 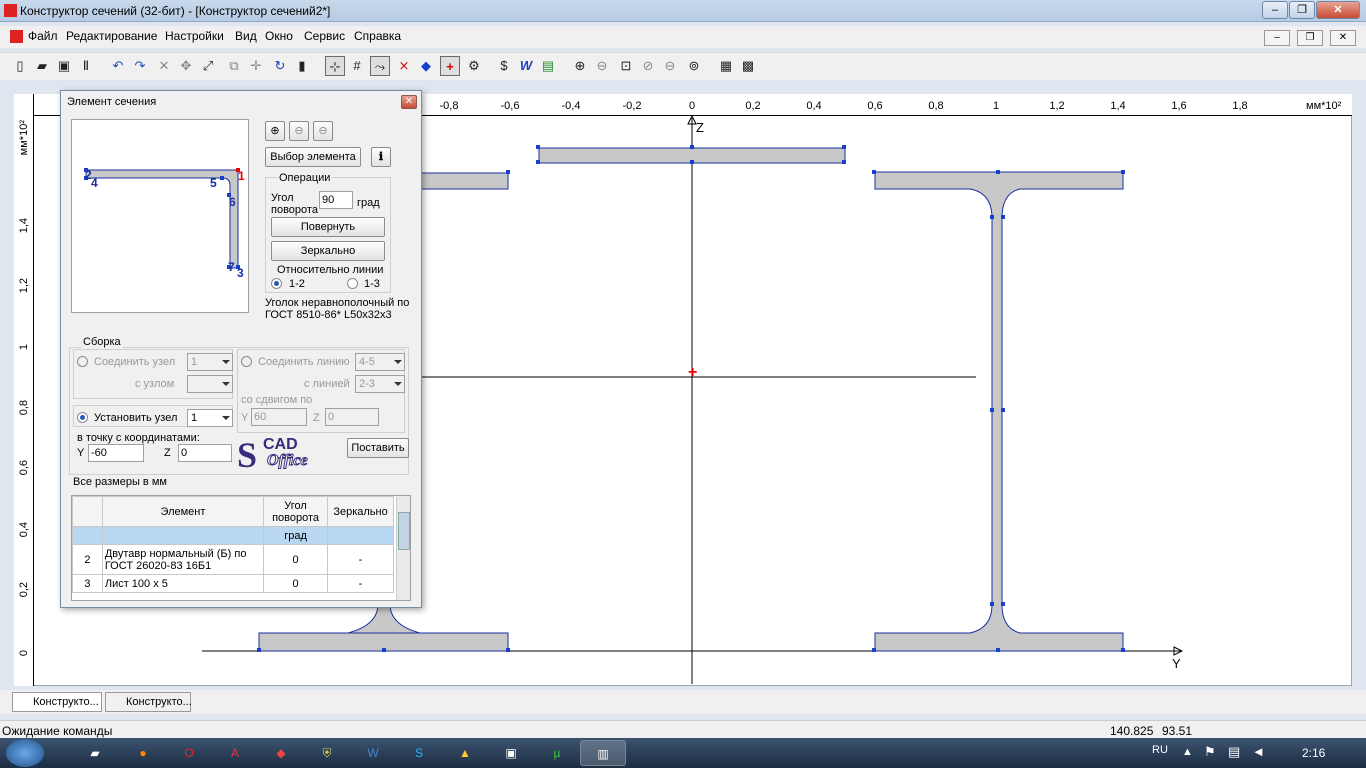 I want to click on angle-preview, so click(x=162, y=218).